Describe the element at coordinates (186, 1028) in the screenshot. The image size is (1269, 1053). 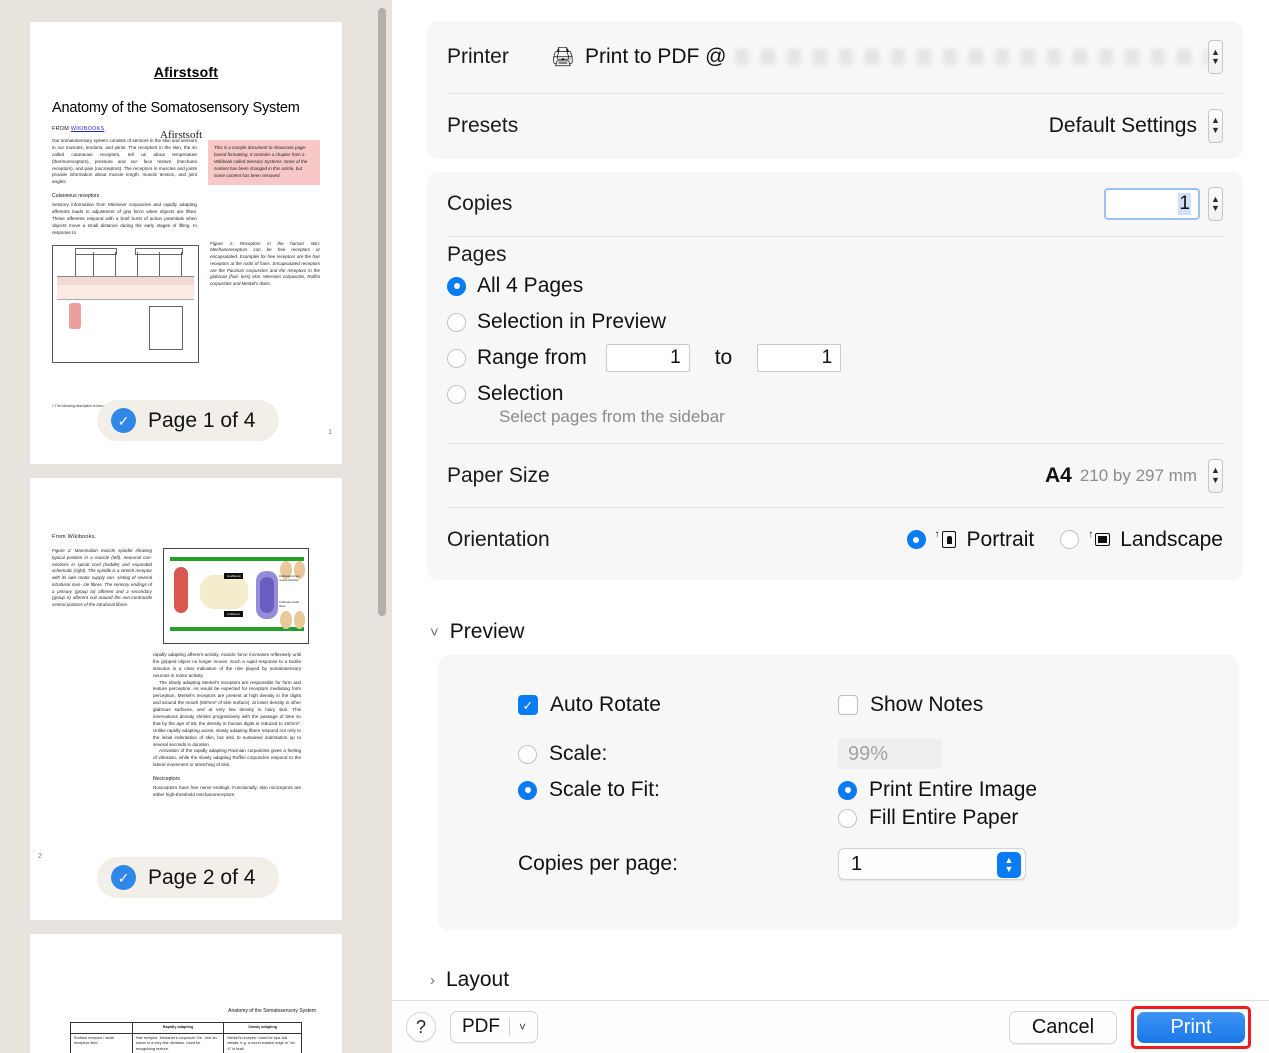
I see `table-header-row: Rapidly adapting Slowly adapting` at that location.